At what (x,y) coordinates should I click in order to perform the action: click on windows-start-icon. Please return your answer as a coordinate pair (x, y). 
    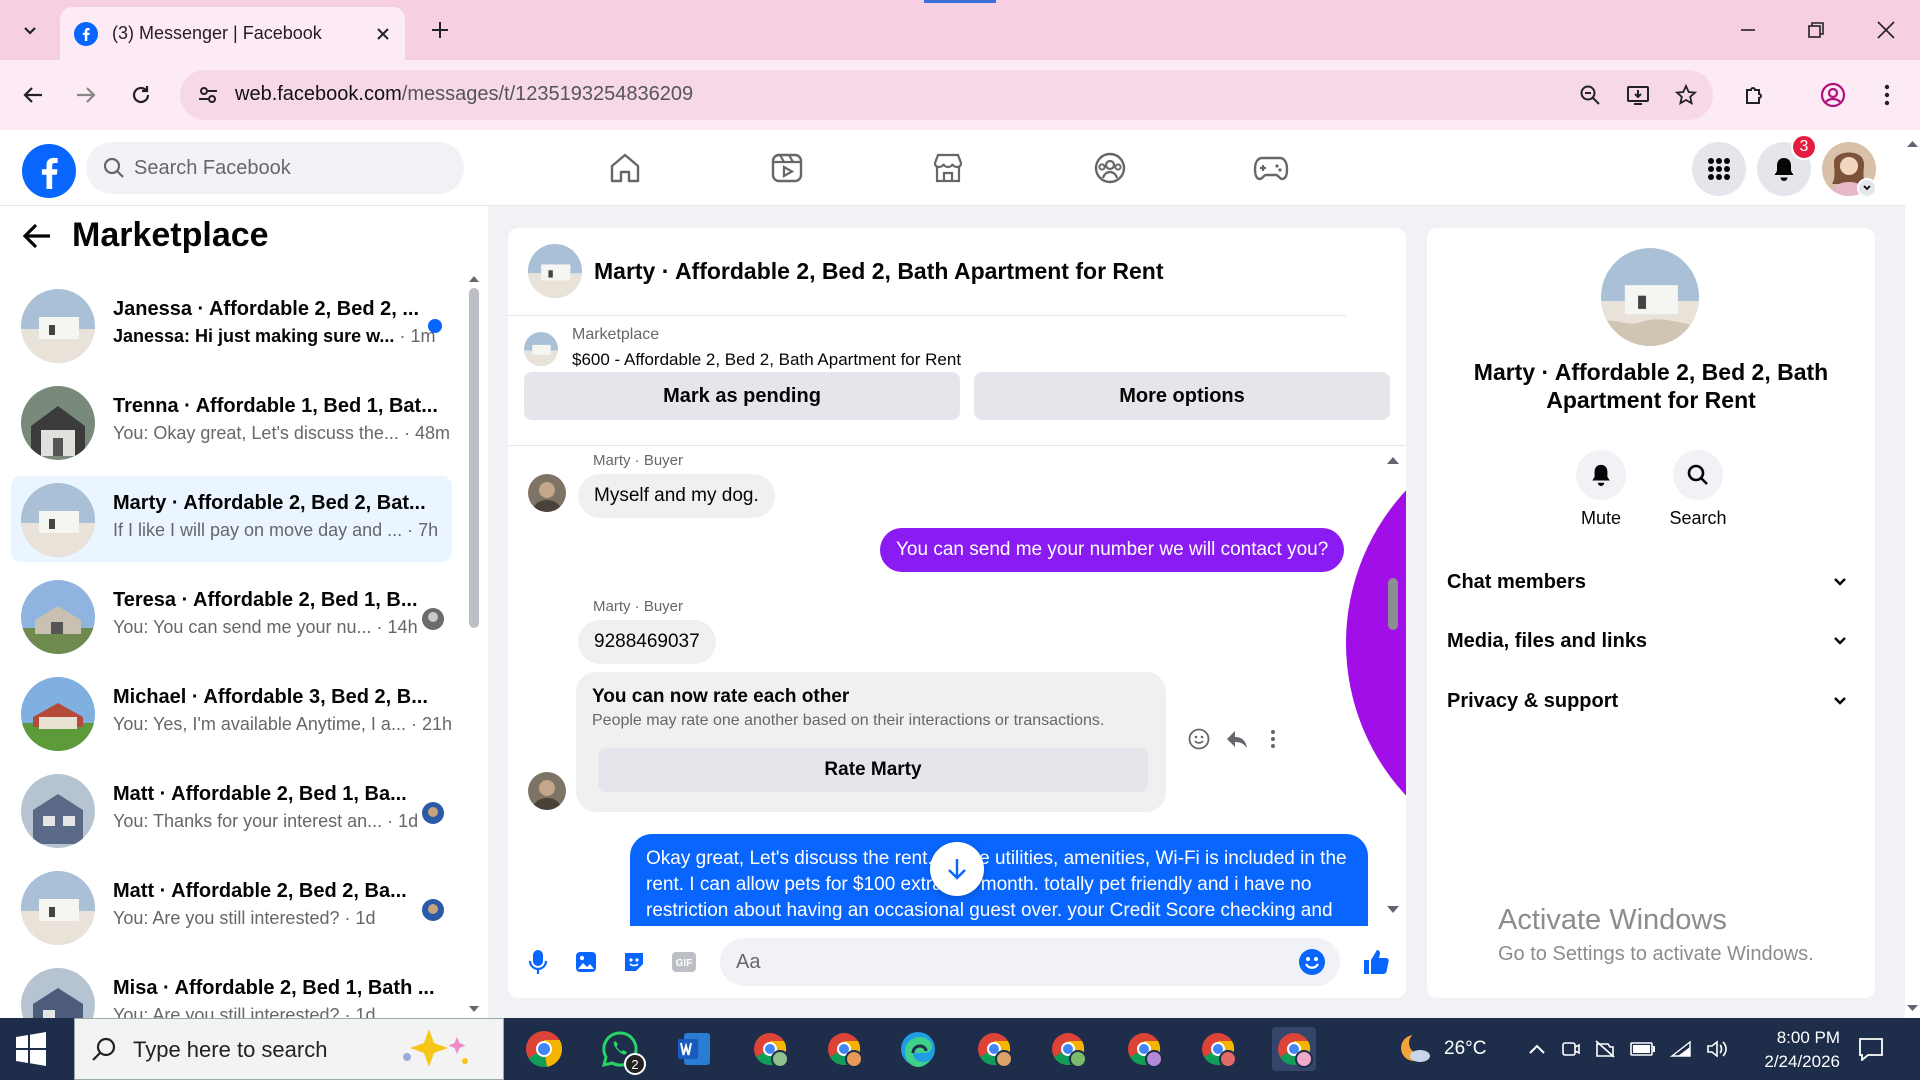
    Looking at the image, I should click on (31, 1049).